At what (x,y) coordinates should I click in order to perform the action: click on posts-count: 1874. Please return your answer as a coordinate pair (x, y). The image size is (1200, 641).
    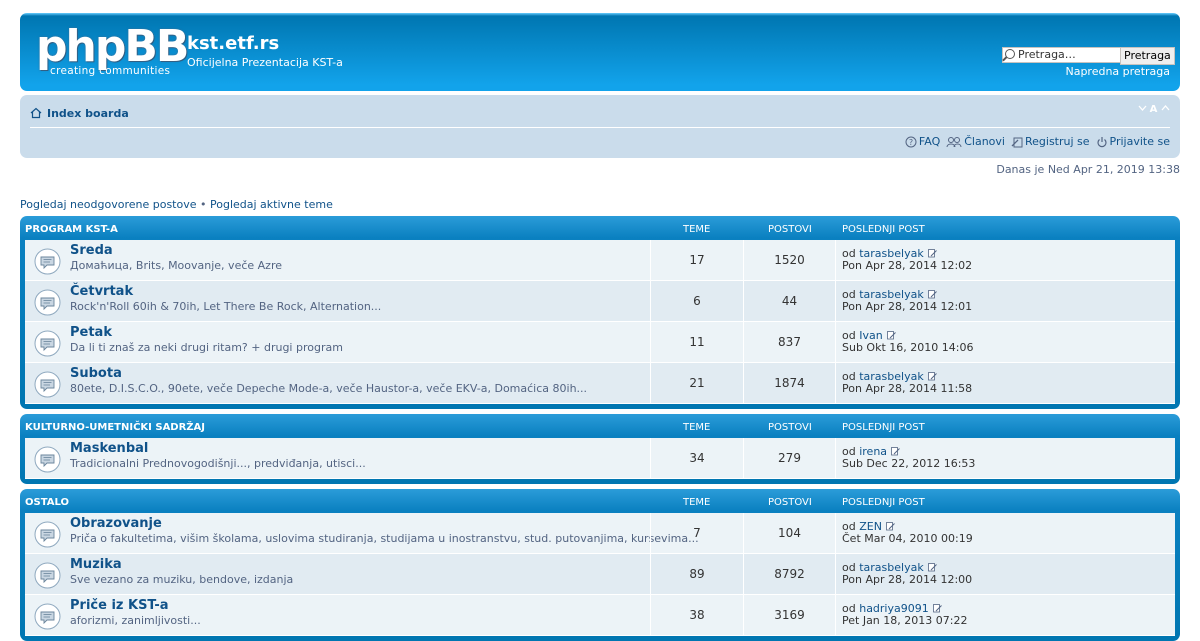
    Looking at the image, I should click on (789, 383).